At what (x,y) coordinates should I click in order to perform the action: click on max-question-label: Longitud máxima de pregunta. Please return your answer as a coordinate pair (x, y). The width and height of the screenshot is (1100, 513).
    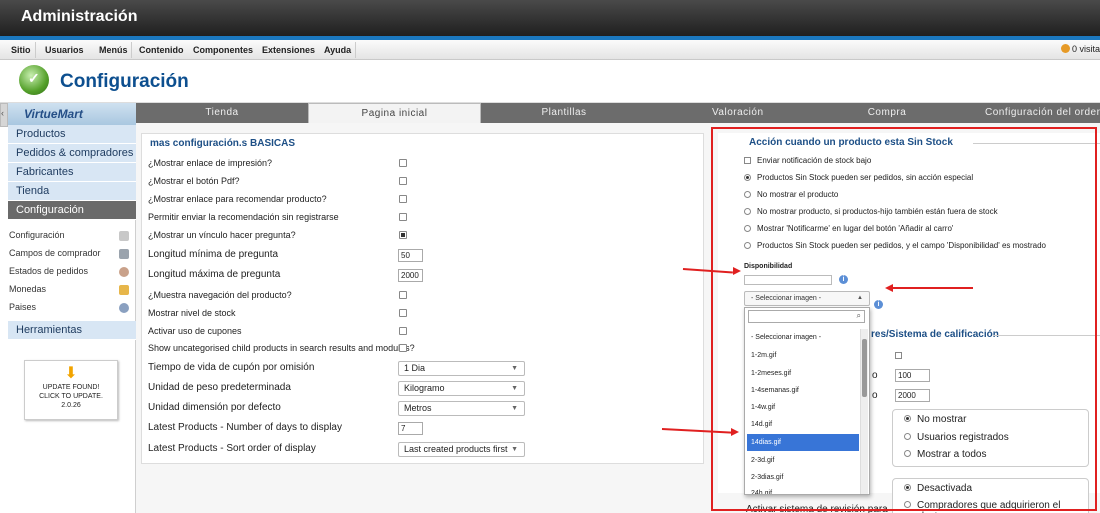
    Looking at the image, I should click on (214, 274).